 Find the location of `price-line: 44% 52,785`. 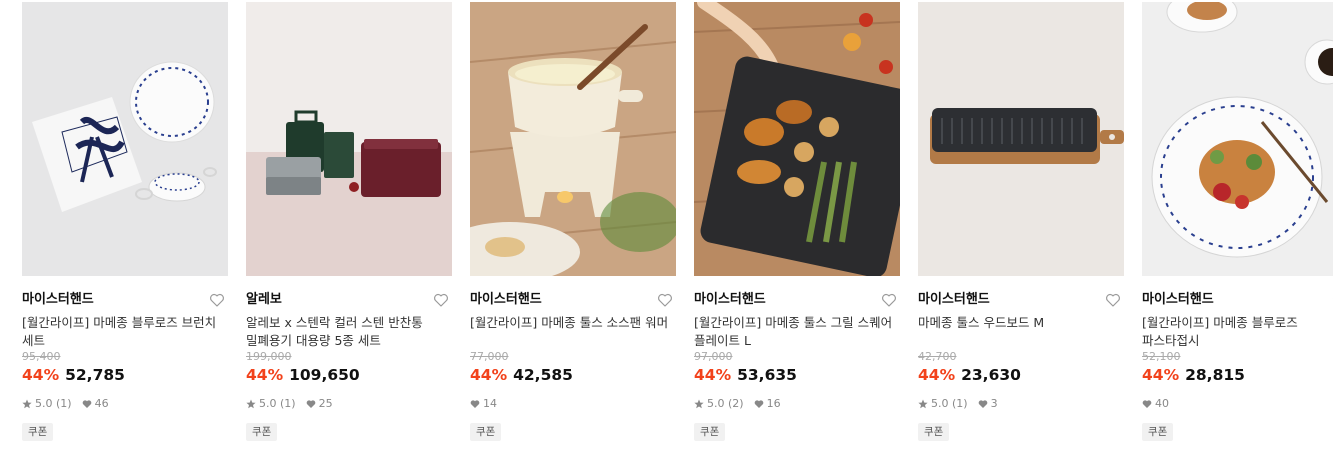

price-line: 44% 52,785 is located at coordinates (125, 375).